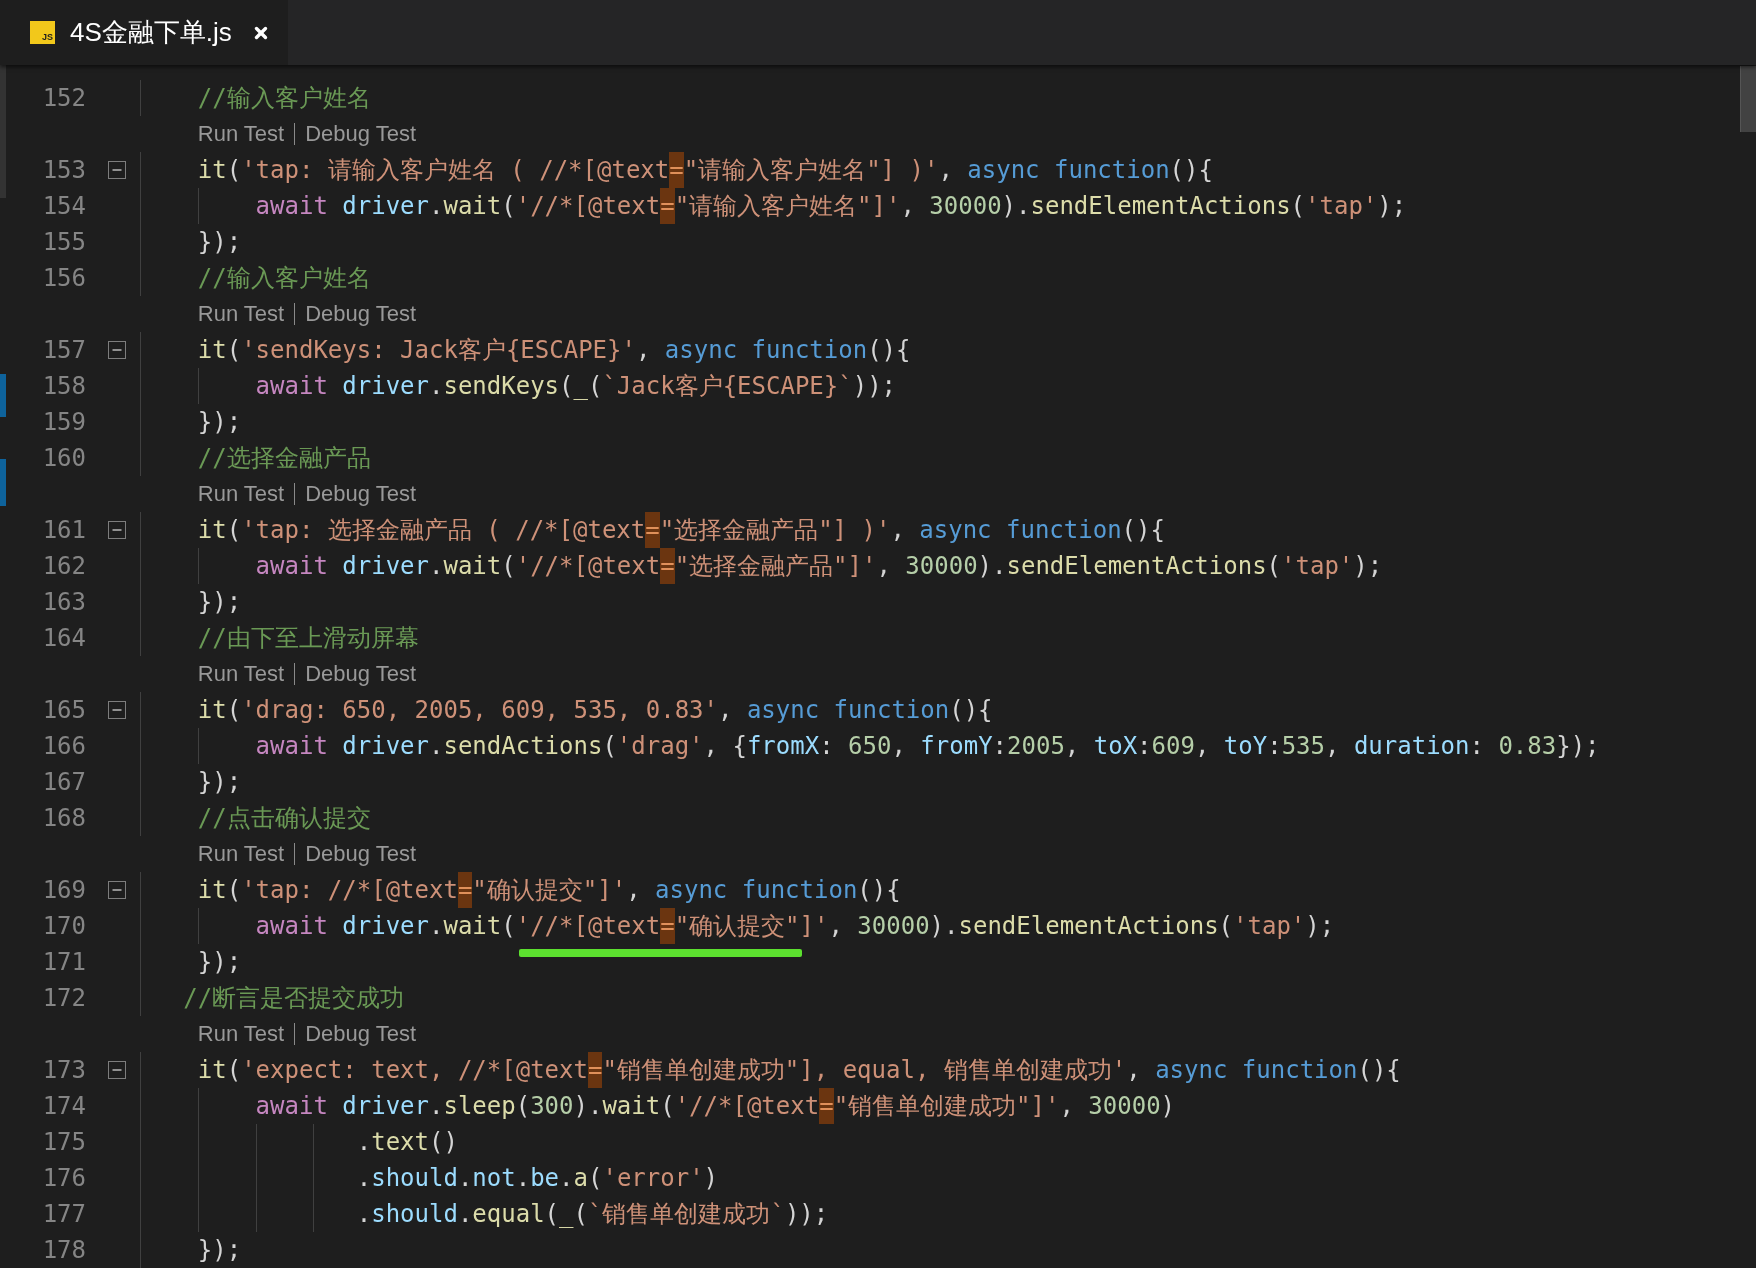  What do you see at coordinates (64, 458) in the screenshot?
I see `line-number: 160` at bounding box center [64, 458].